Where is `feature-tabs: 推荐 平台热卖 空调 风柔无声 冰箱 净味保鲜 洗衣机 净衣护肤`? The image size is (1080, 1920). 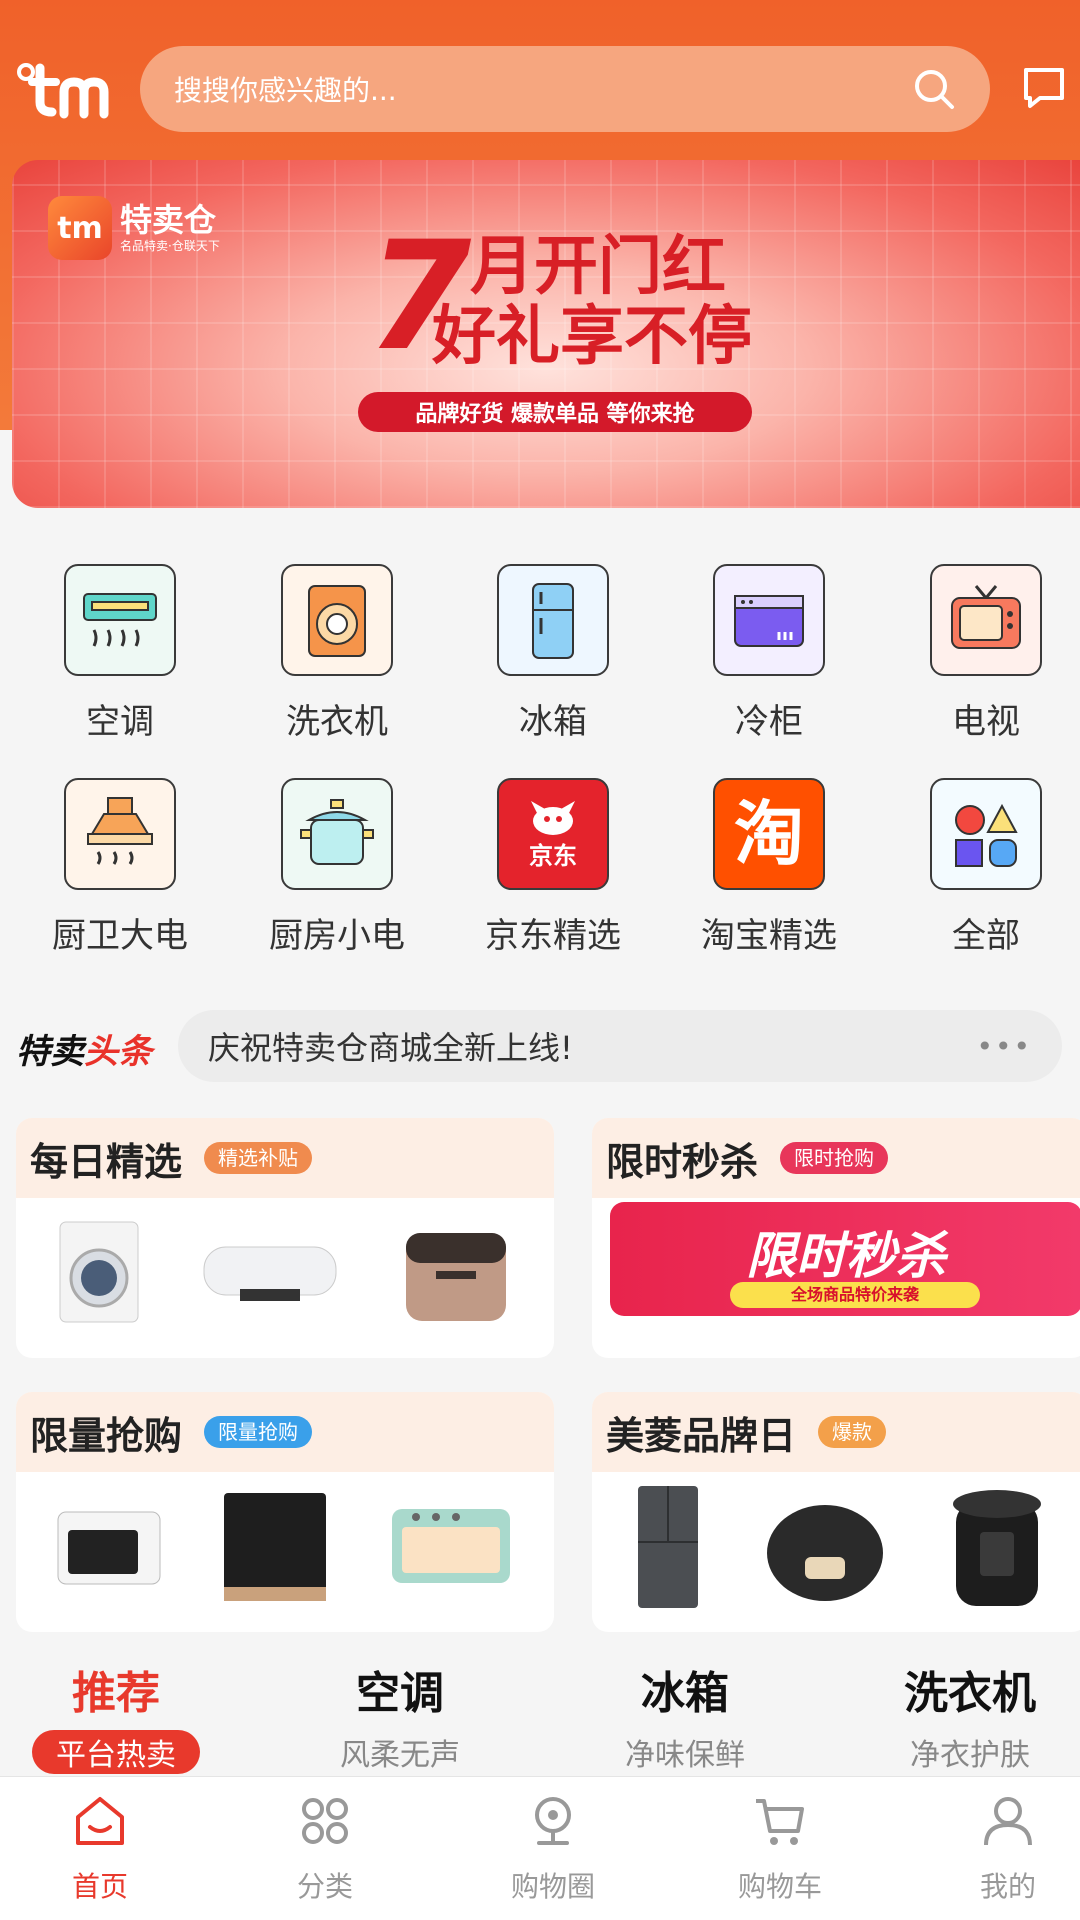
feature-tabs: 推荐 平台热卖 空调 风柔无声 冰箱 净味保鲜 洗衣机 净衣护肤 is located at coordinates (540, 1721).